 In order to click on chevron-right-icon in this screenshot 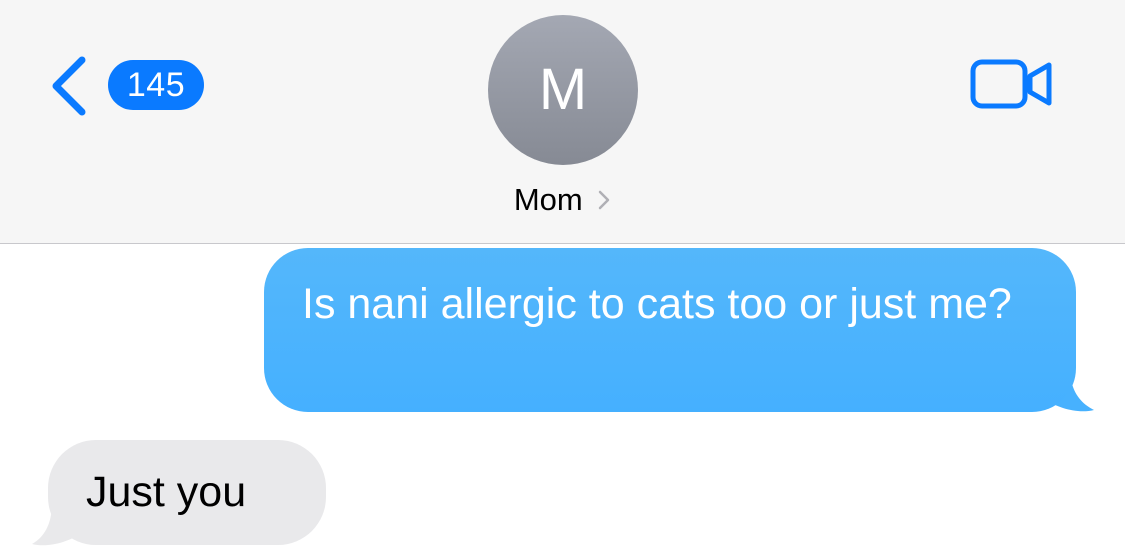, I will do `click(604, 200)`.